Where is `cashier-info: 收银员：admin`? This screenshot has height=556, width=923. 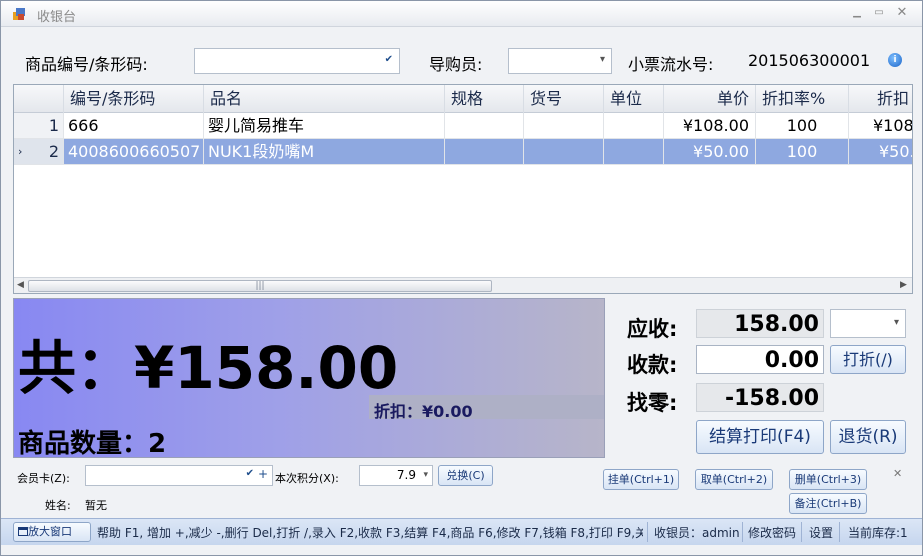 cashier-info: 收银员：admin is located at coordinates (697, 533).